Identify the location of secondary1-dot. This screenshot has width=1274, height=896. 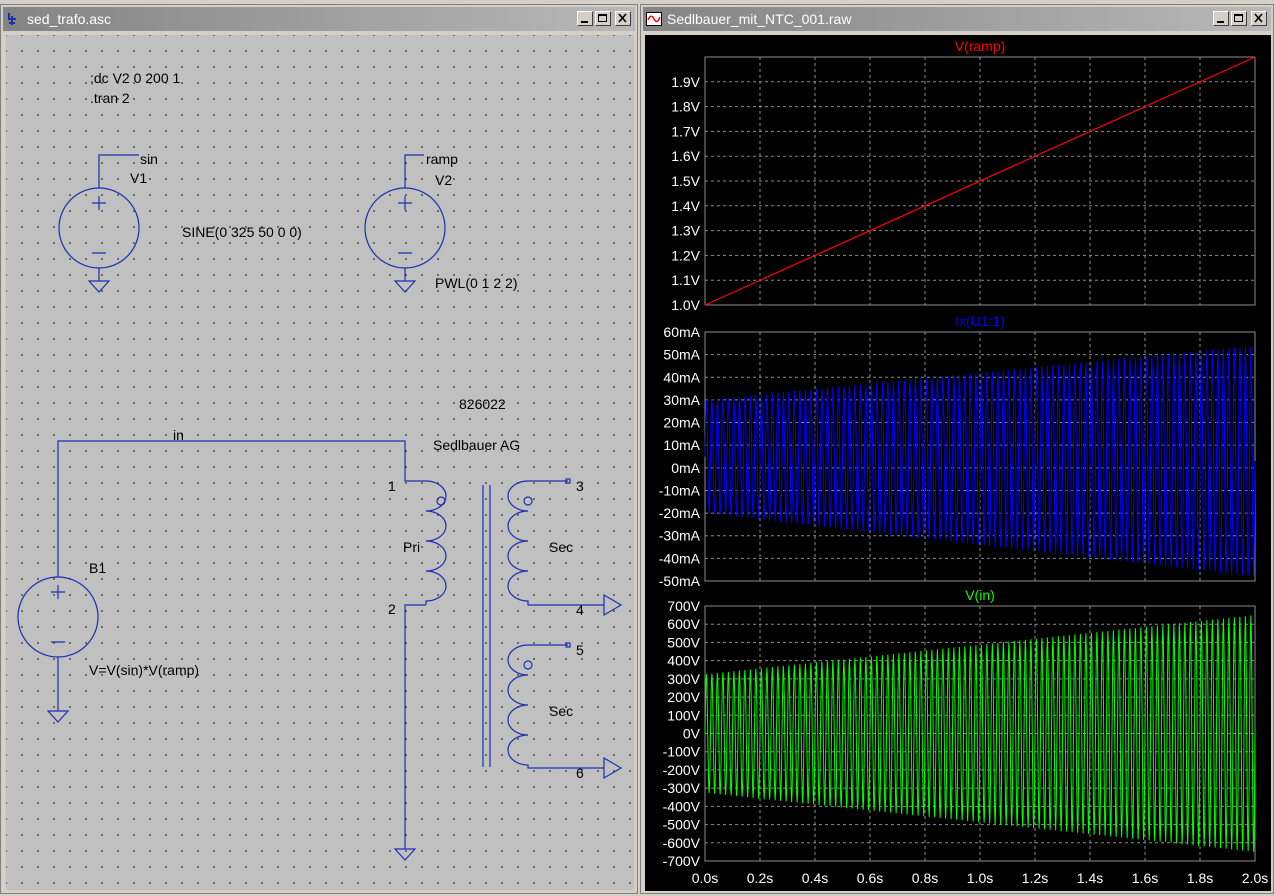
(528, 501).